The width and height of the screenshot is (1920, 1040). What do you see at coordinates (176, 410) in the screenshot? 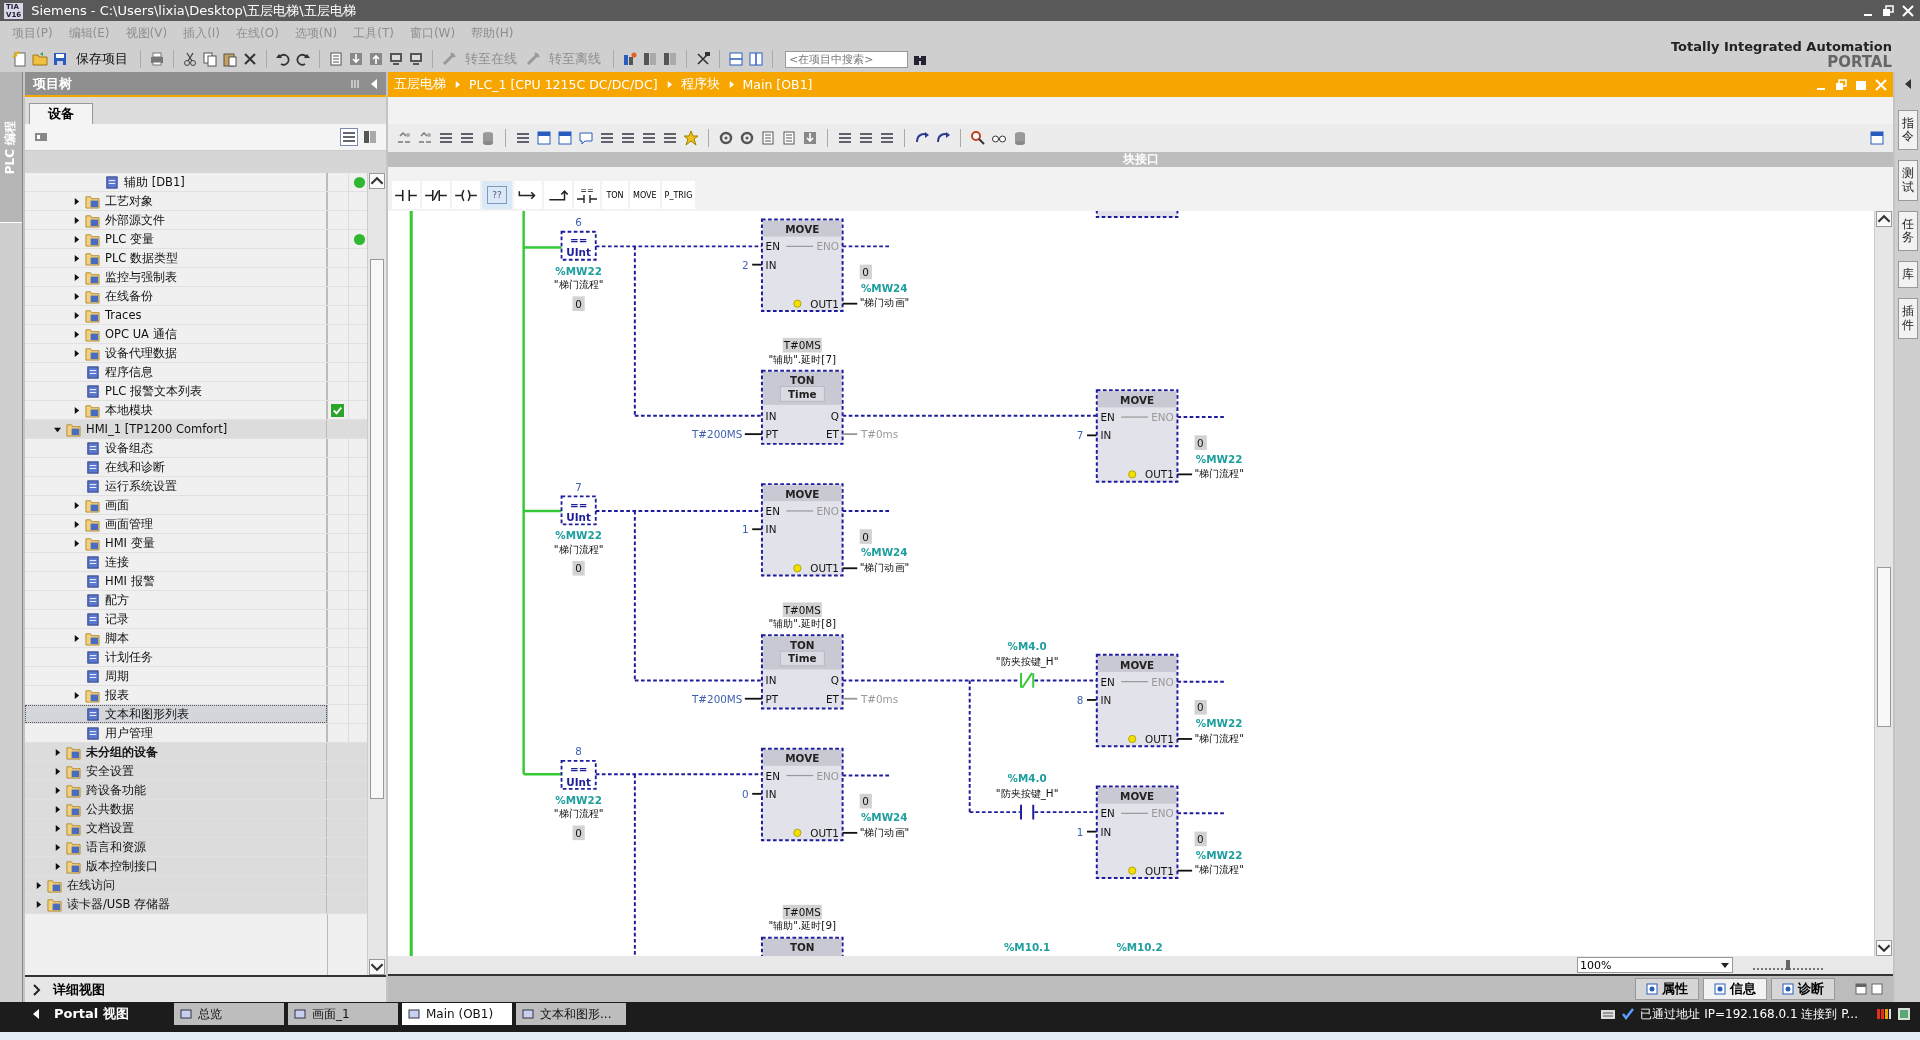
I see `tree-item: 本地模块` at bounding box center [176, 410].